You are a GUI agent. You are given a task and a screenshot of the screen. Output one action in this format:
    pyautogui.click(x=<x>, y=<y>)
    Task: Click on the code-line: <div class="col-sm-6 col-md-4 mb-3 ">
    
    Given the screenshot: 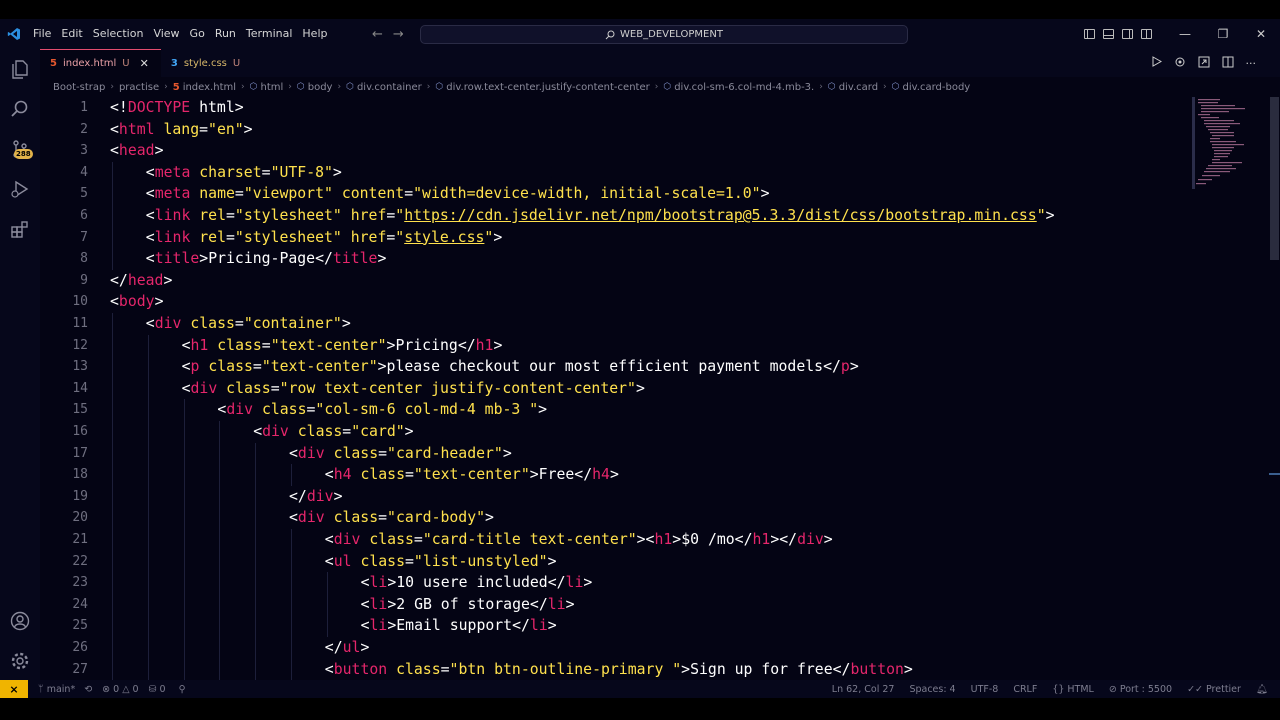 What is the action you would take?
    pyautogui.click(x=382, y=410)
    